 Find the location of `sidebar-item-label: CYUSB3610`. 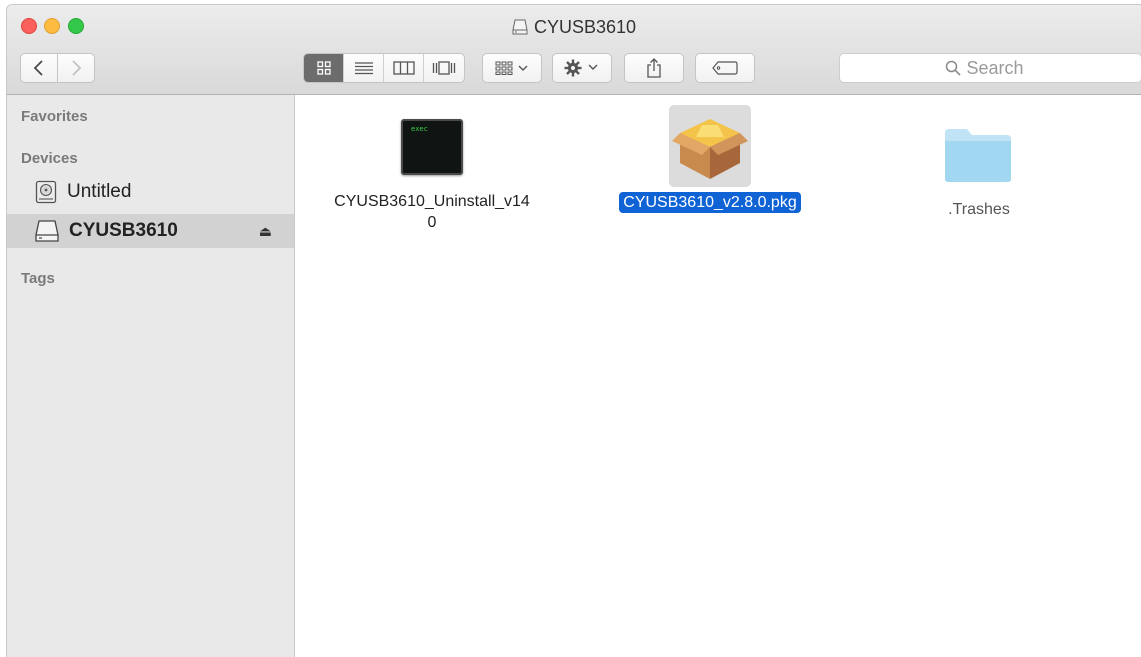

sidebar-item-label: CYUSB3610 is located at coordinates (123, 230).